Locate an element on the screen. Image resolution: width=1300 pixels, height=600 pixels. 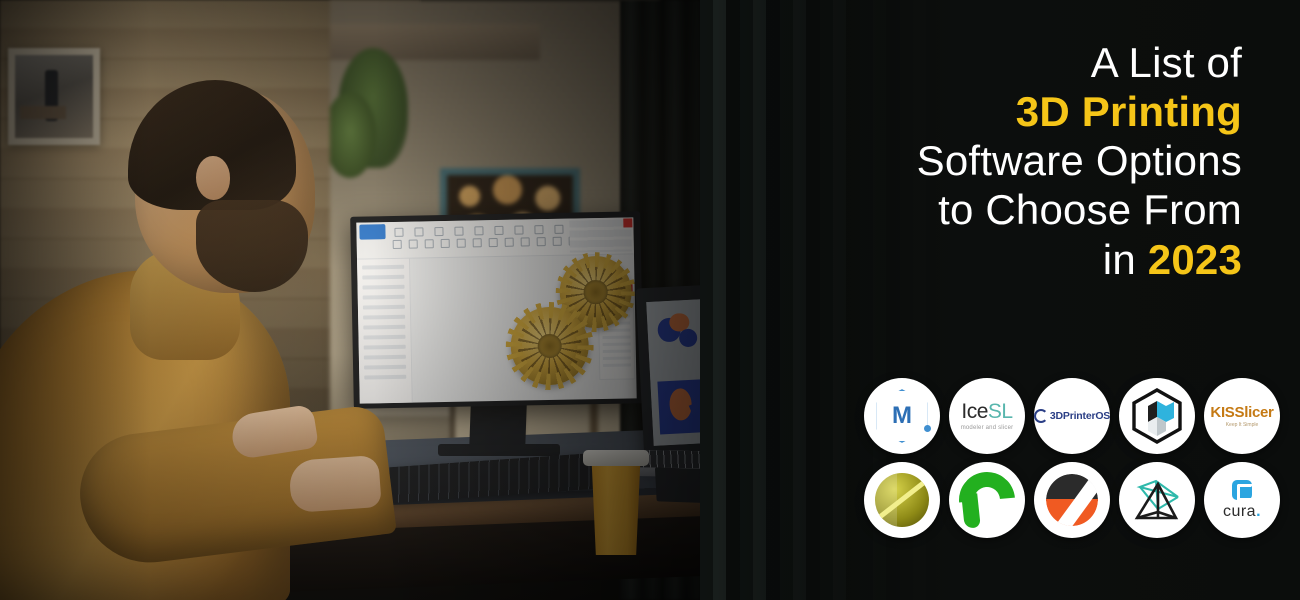
hexagon-m-icon: M is located at coordinates (902, 416).